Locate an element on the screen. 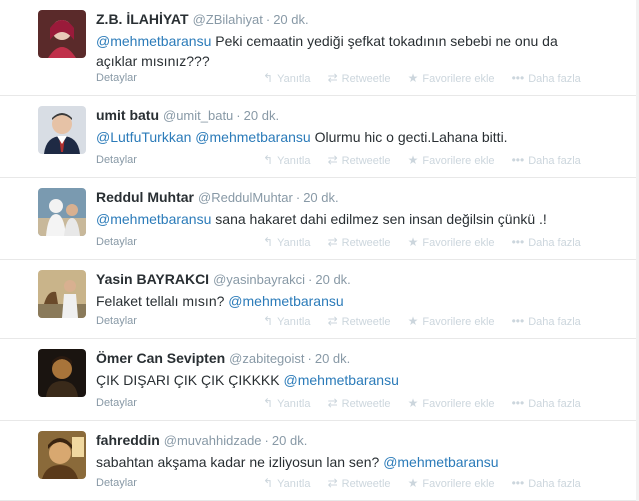 The width and height of the screenshot is (639, 501). fullname: Reddul Muhtar is located at coordinates (145, 197).